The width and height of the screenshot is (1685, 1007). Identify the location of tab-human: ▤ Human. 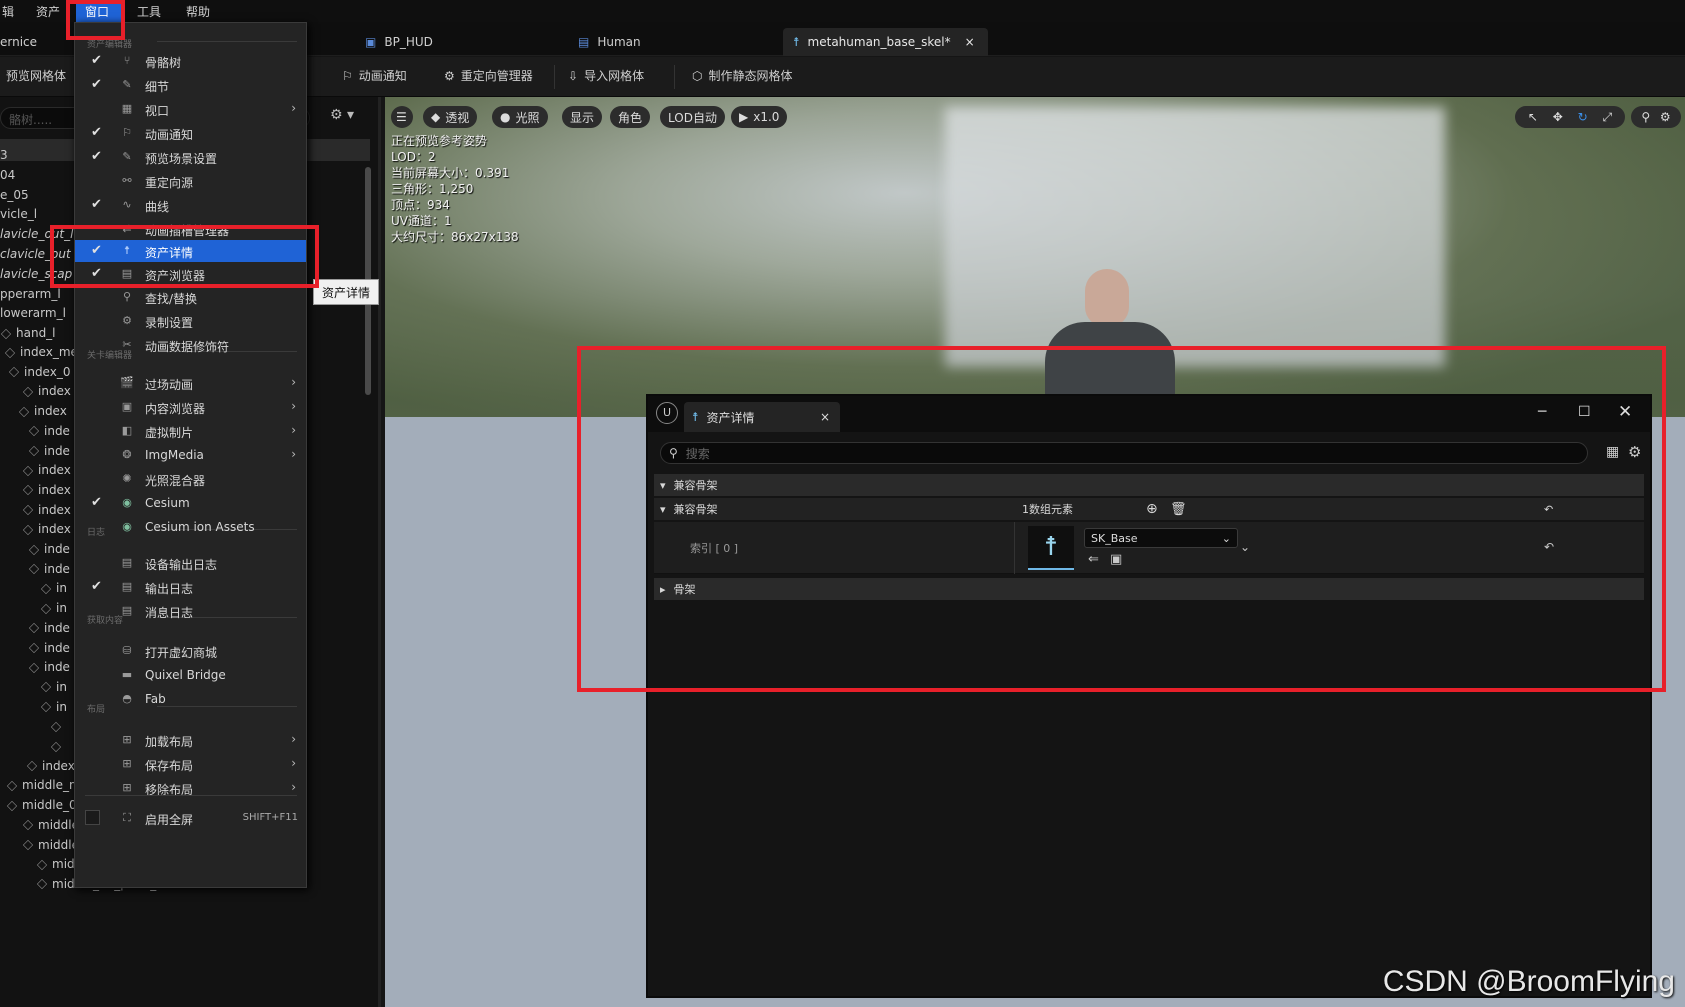
(609, 42).